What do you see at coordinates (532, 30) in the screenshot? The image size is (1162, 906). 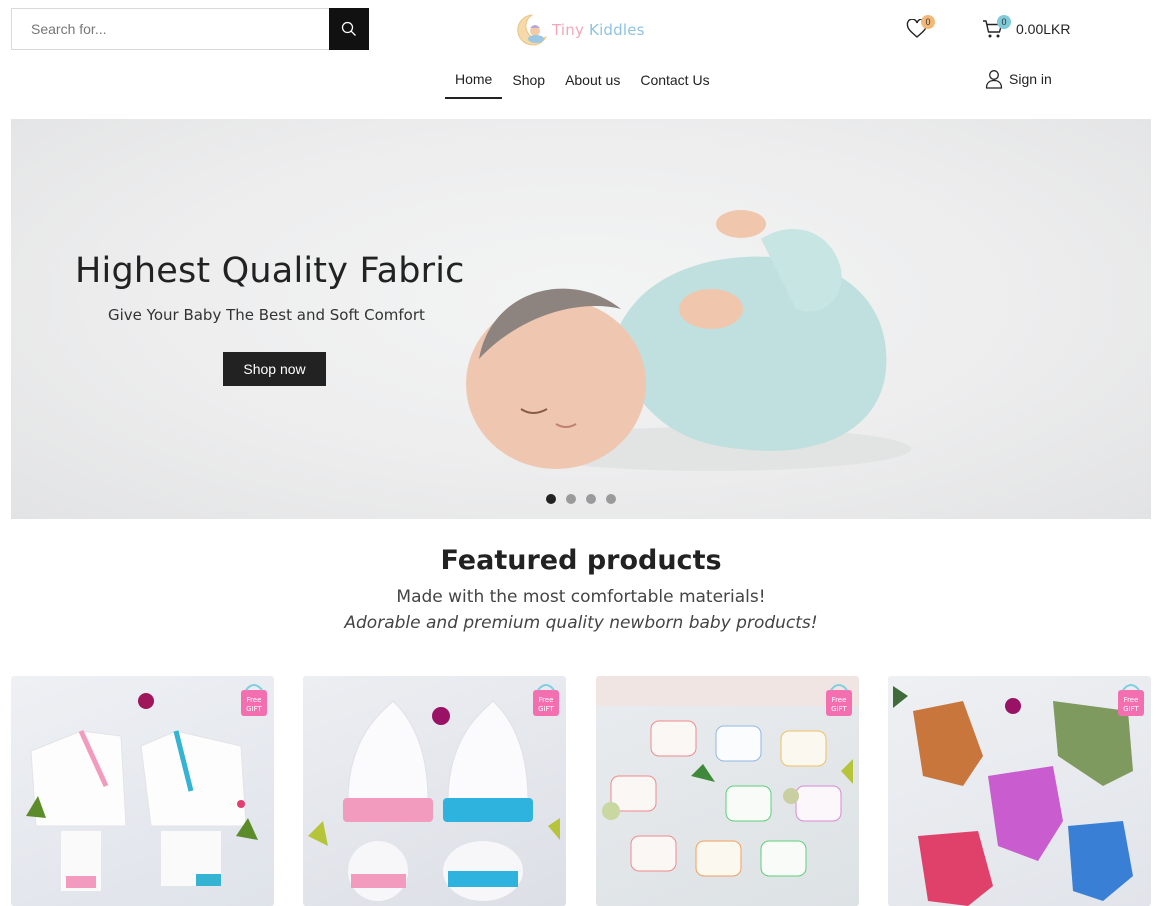 I see `moon-baby-logo-icon` at bounding box center [532, 30].